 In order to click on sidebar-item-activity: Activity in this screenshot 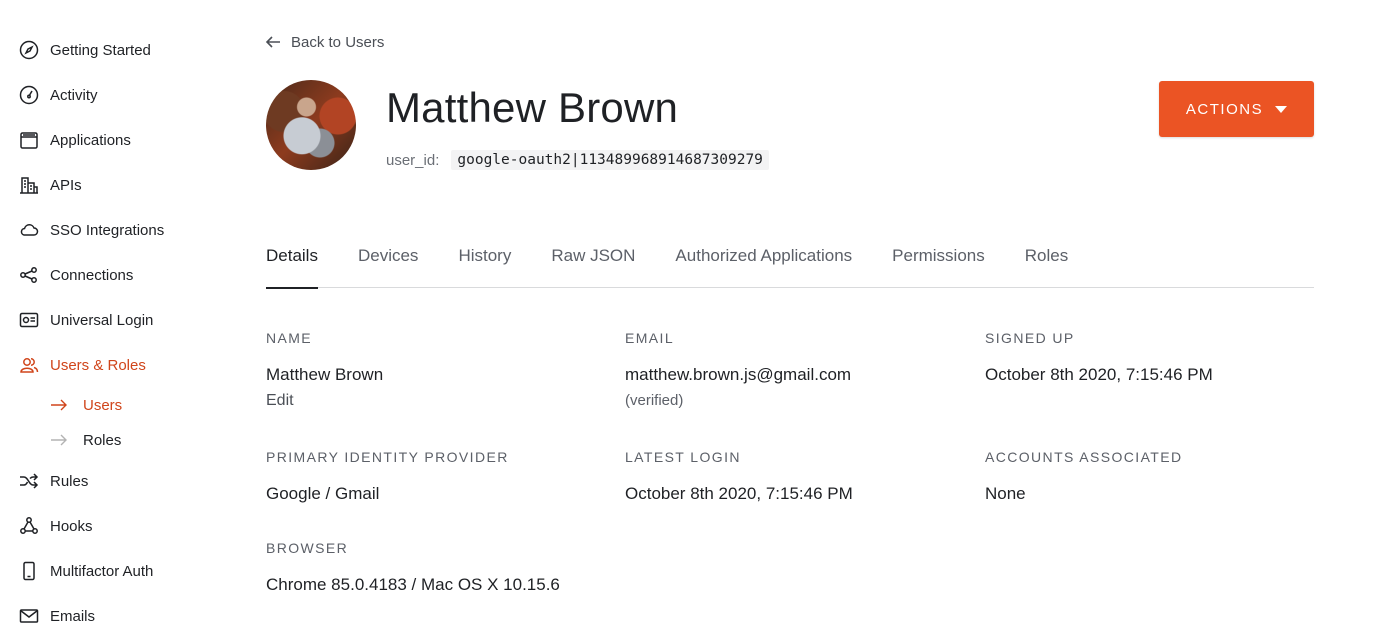, I will do `click(58, 95)`.